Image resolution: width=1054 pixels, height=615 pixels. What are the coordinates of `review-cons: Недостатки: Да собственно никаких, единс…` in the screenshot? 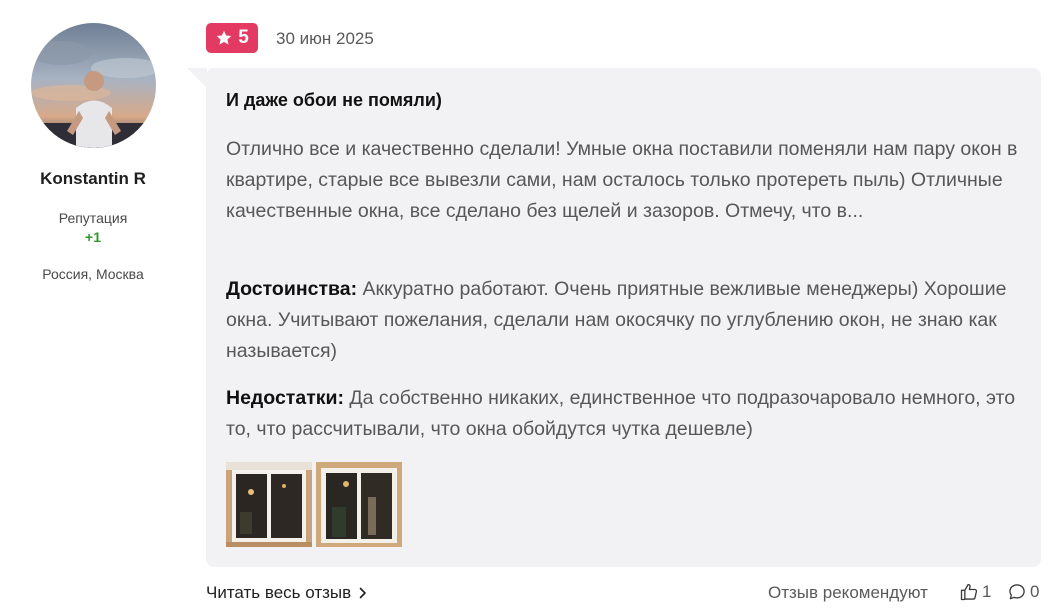 It's located at (626, 414).